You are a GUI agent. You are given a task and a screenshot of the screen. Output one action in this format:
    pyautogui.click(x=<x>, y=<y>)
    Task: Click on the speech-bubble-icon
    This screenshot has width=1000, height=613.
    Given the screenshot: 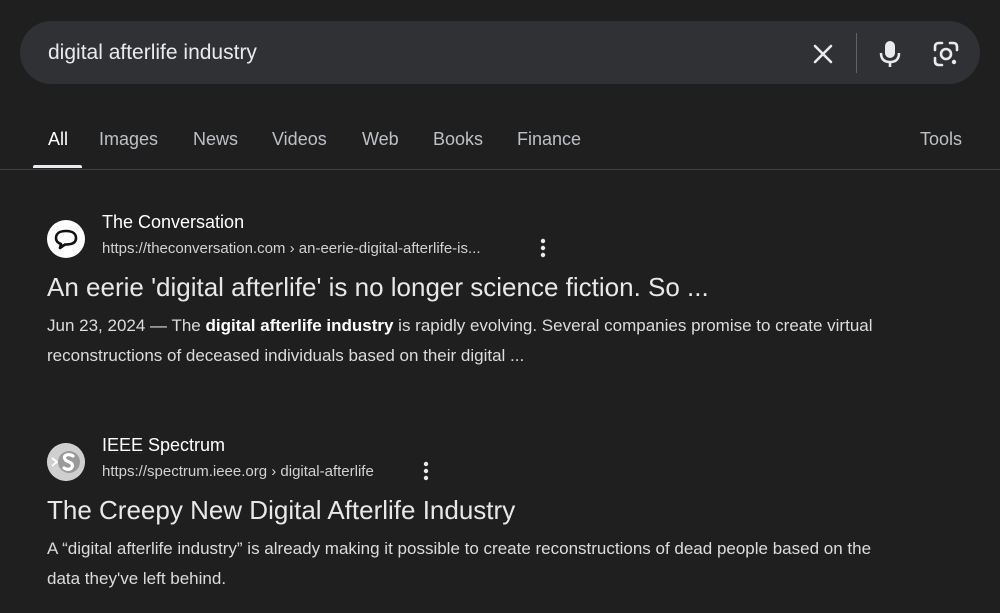 What is the action you would take?
    pyautogui.click(x=66, y=239)
    